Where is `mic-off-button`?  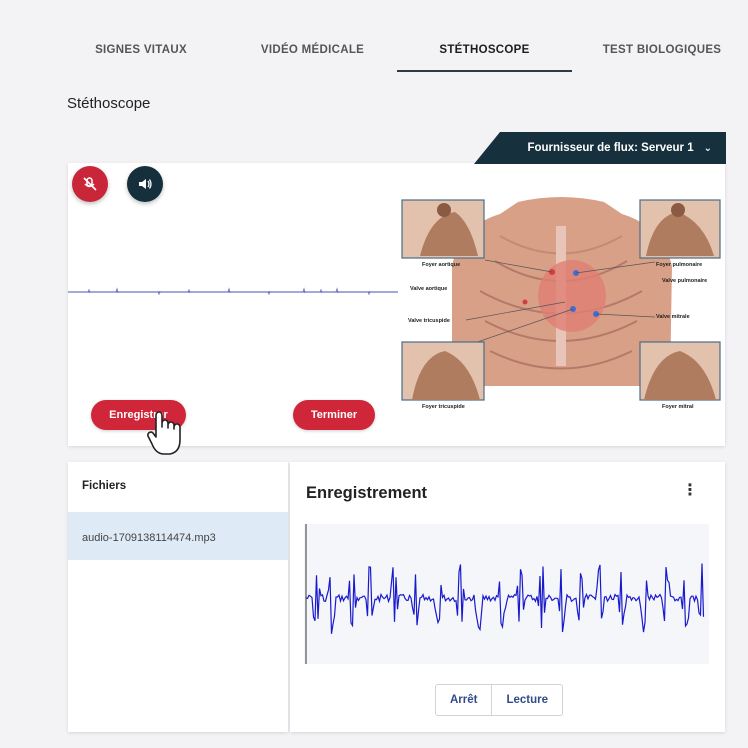 mic-off-button is located at coordinates (90, 184).